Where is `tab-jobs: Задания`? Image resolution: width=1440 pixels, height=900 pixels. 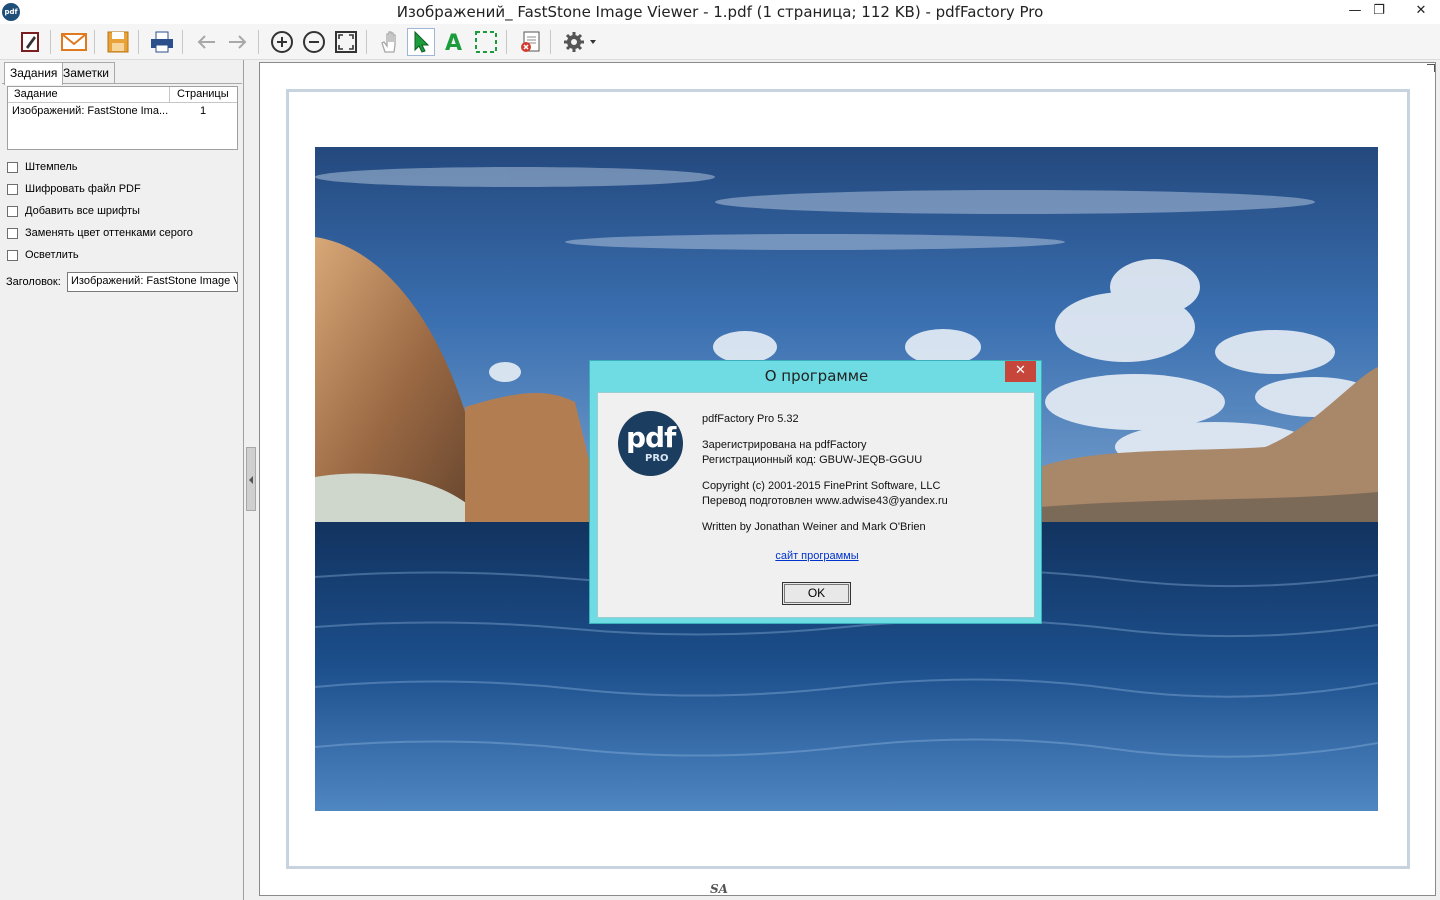
tab-jobs: Задания is located at coordinates (34, 73).